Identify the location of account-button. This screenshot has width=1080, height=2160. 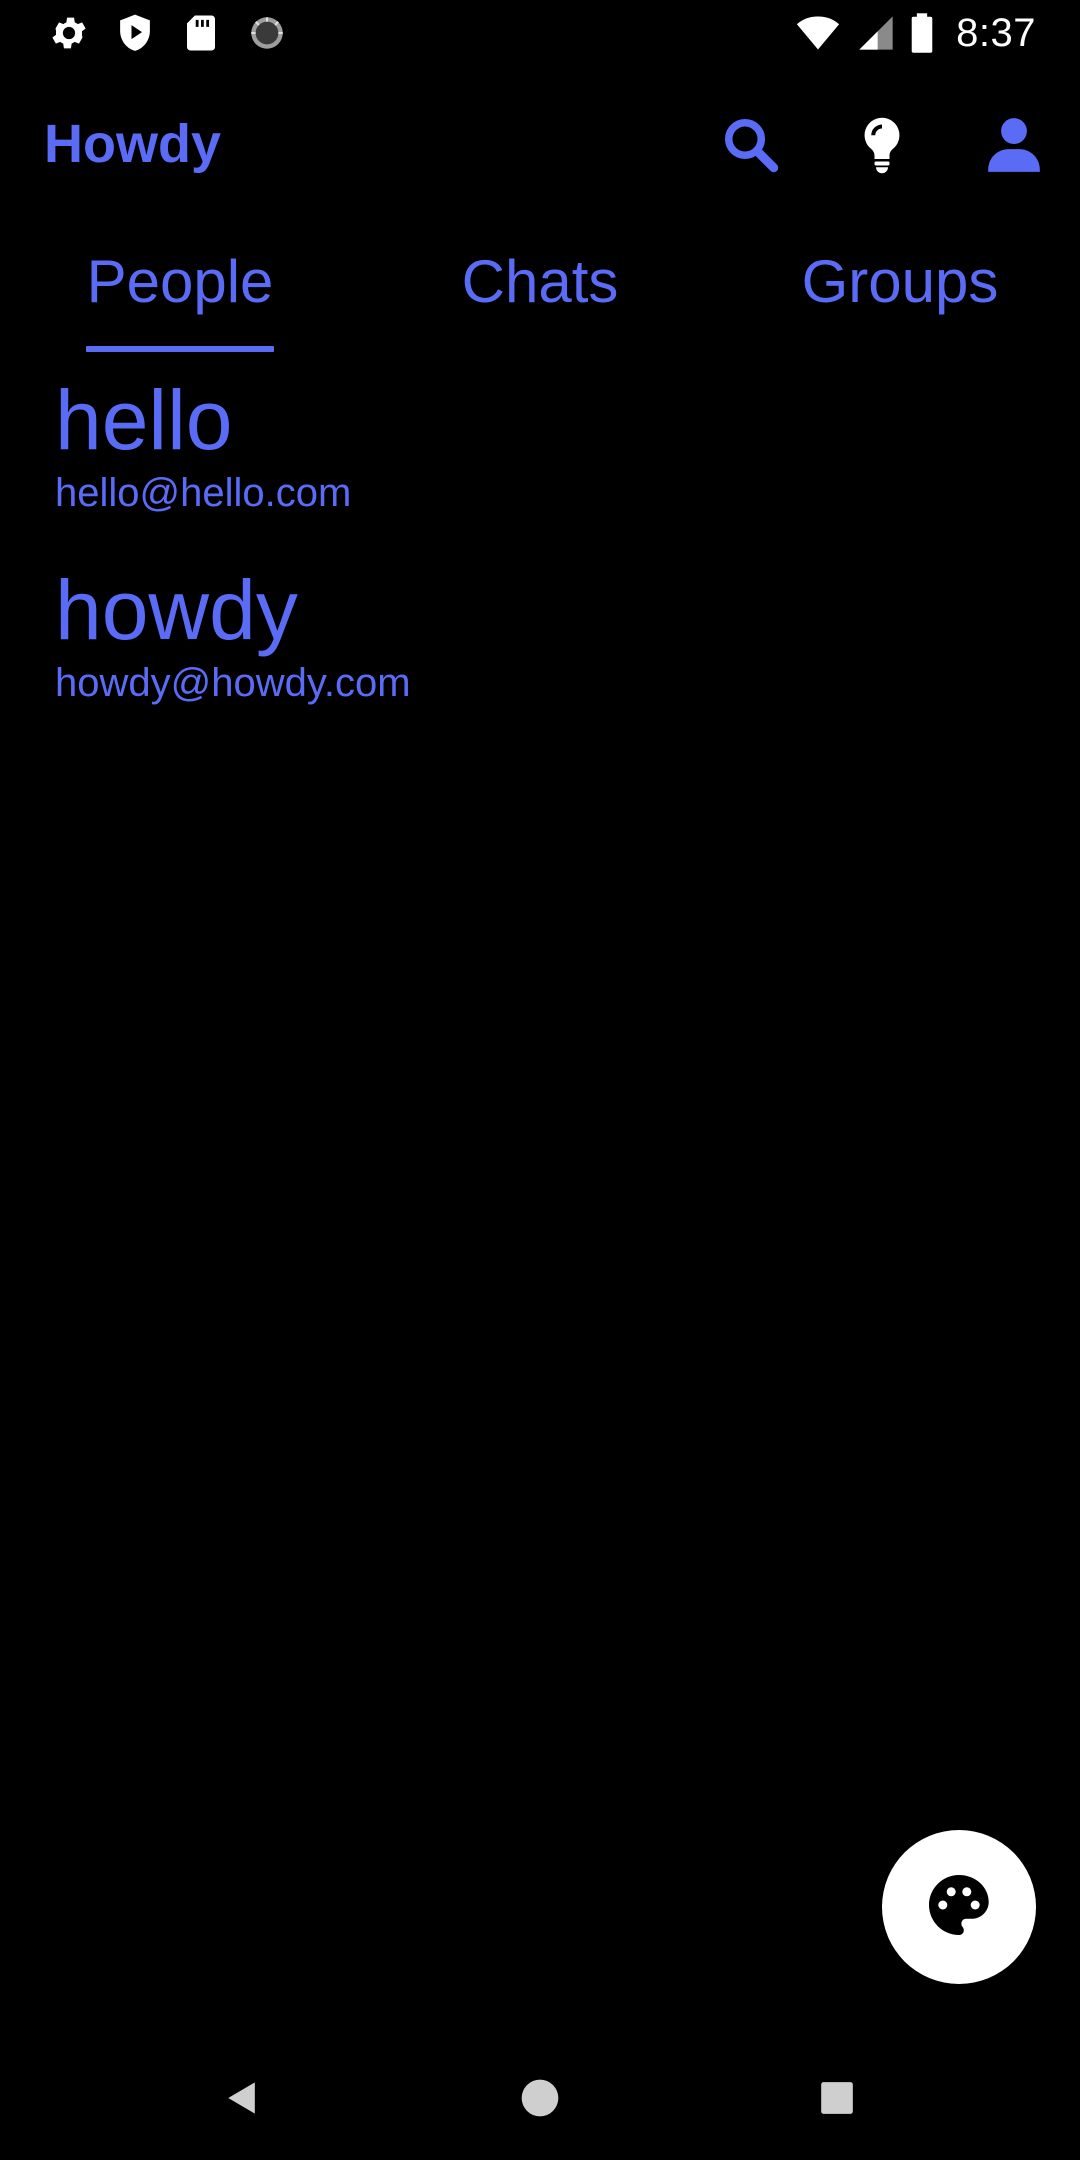
(1014, 144).